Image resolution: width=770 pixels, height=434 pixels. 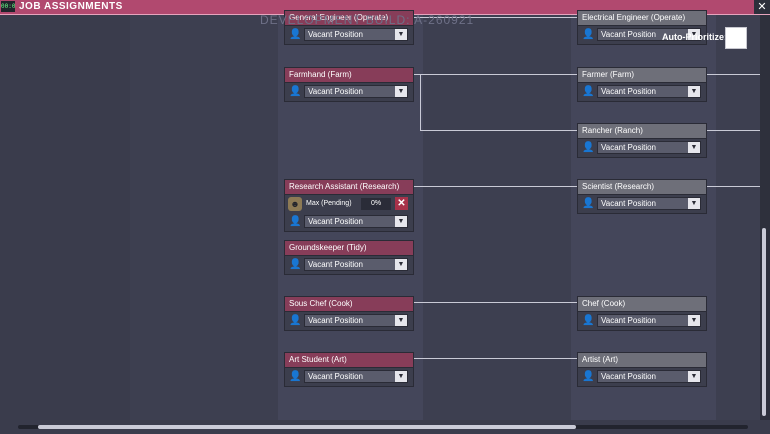 What do you see at coordinates (329, 203) in the screenshot?
I see `pending-colonist-label: Max (Pending)` at bounding box center [329, 203].